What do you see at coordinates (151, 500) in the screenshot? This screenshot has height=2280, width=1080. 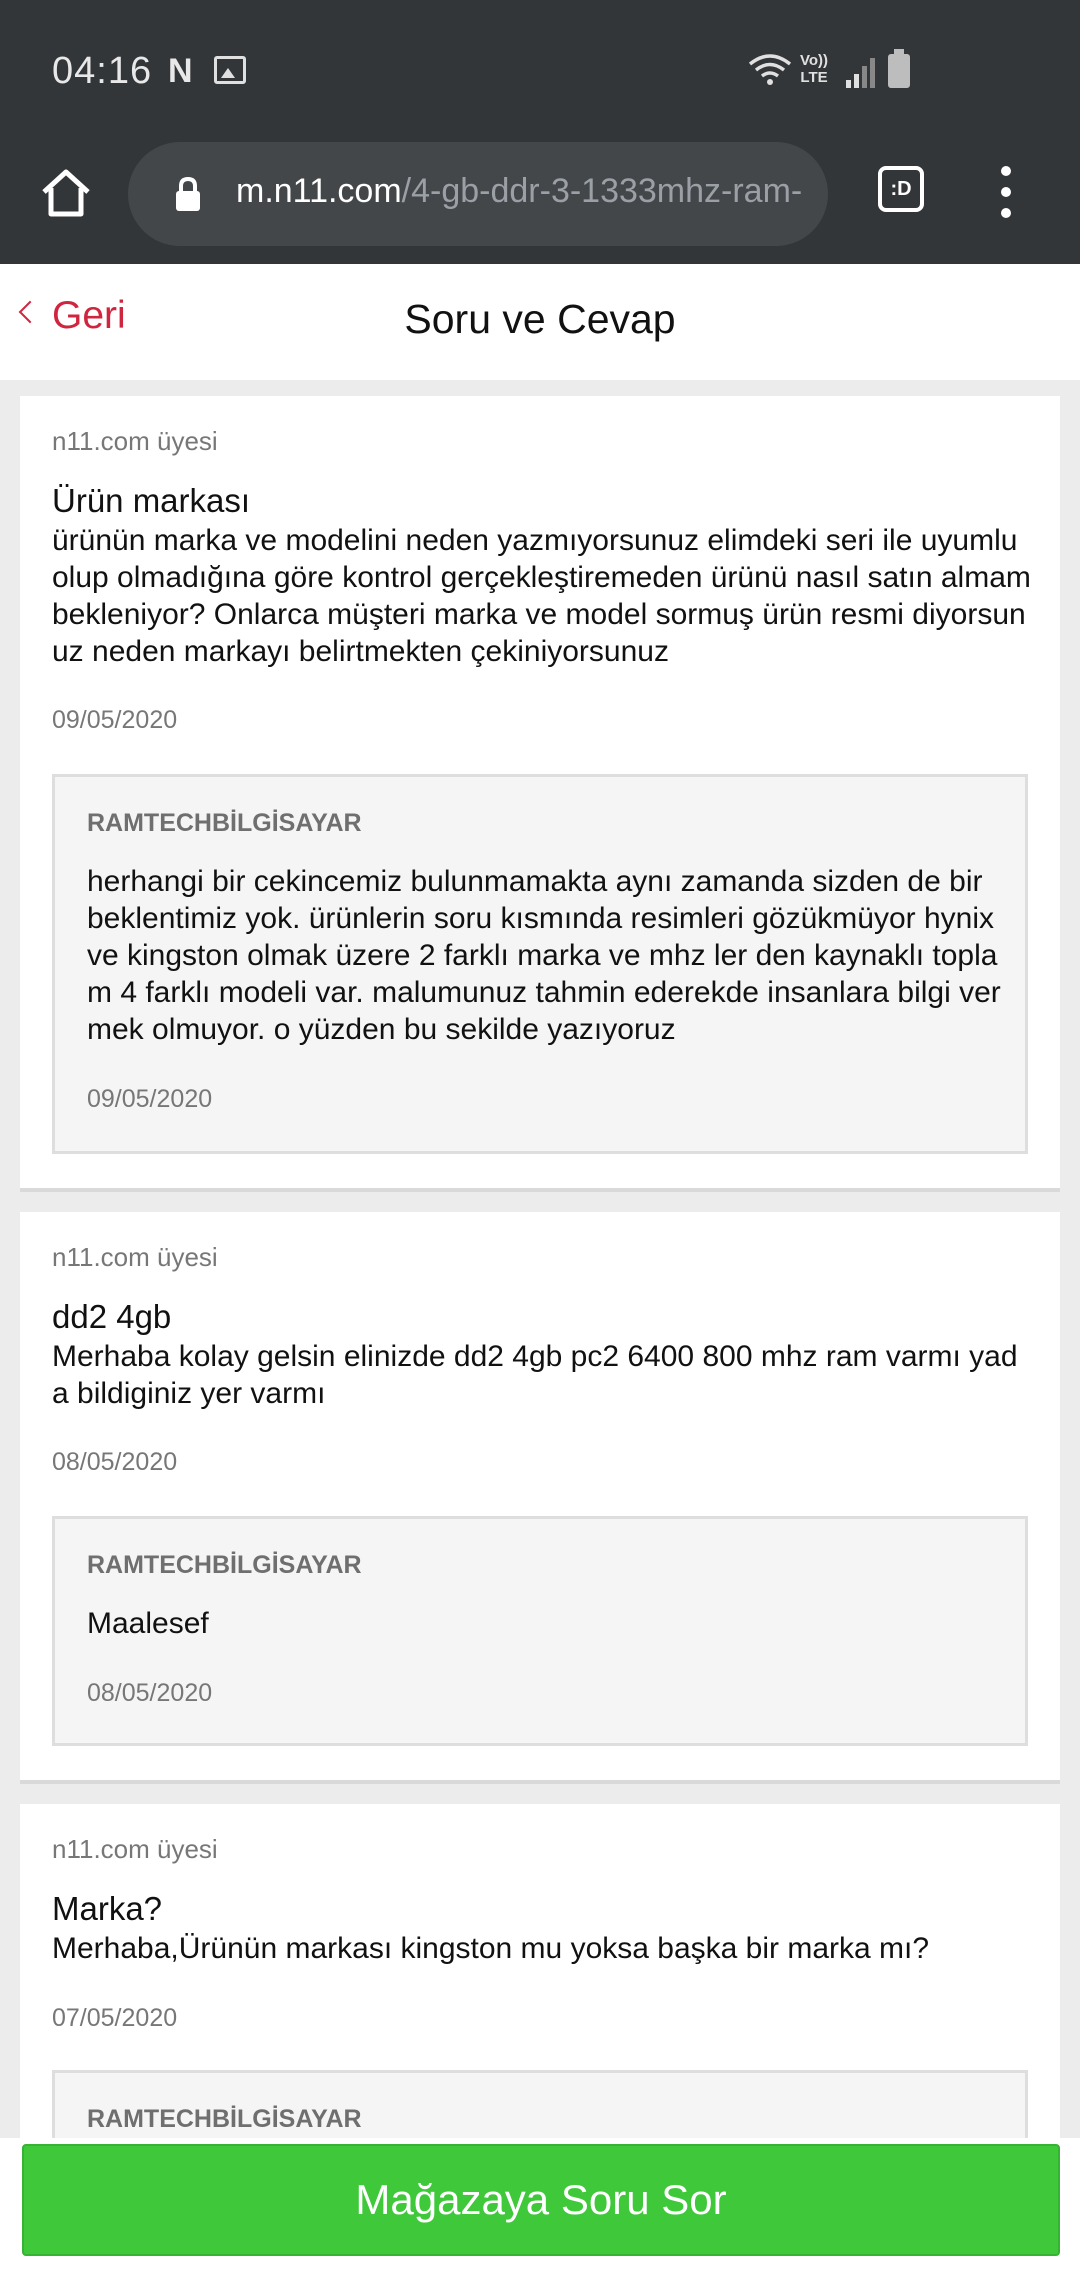 I see `question-title: Ürün markası` at bounding box center [151, 500].